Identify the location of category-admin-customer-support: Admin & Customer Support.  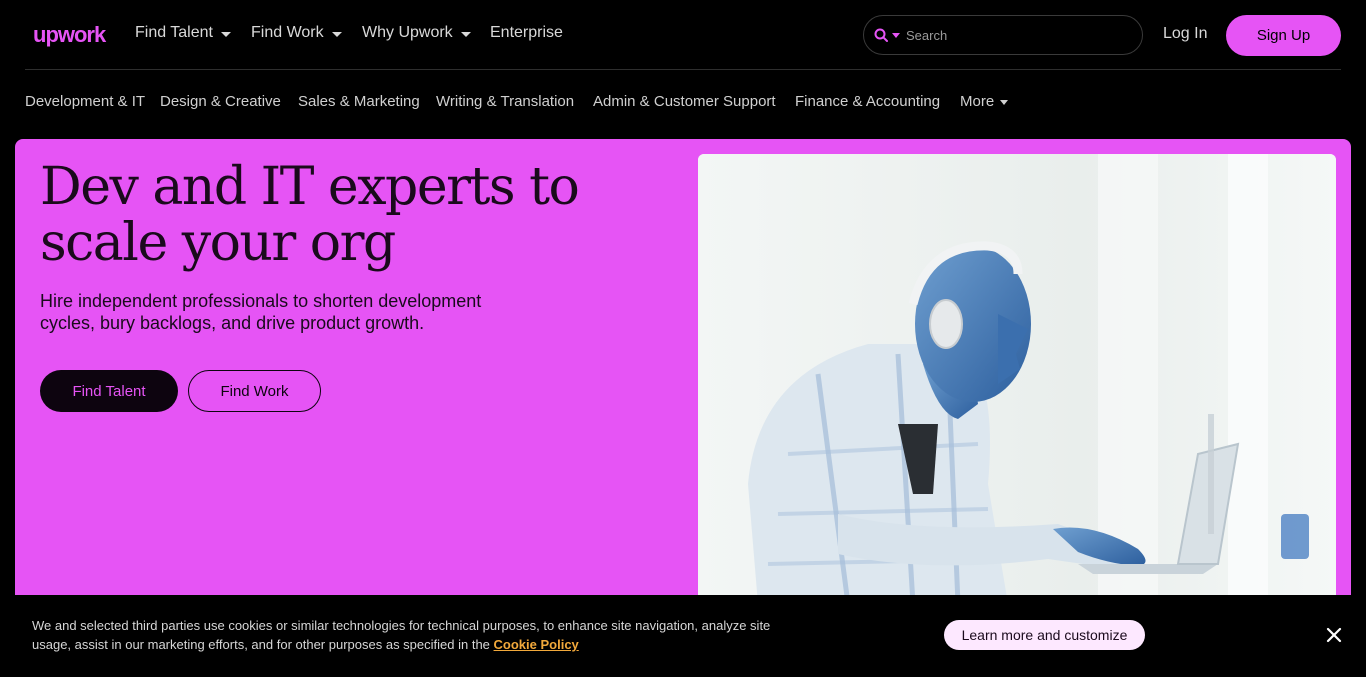
(684, 101).